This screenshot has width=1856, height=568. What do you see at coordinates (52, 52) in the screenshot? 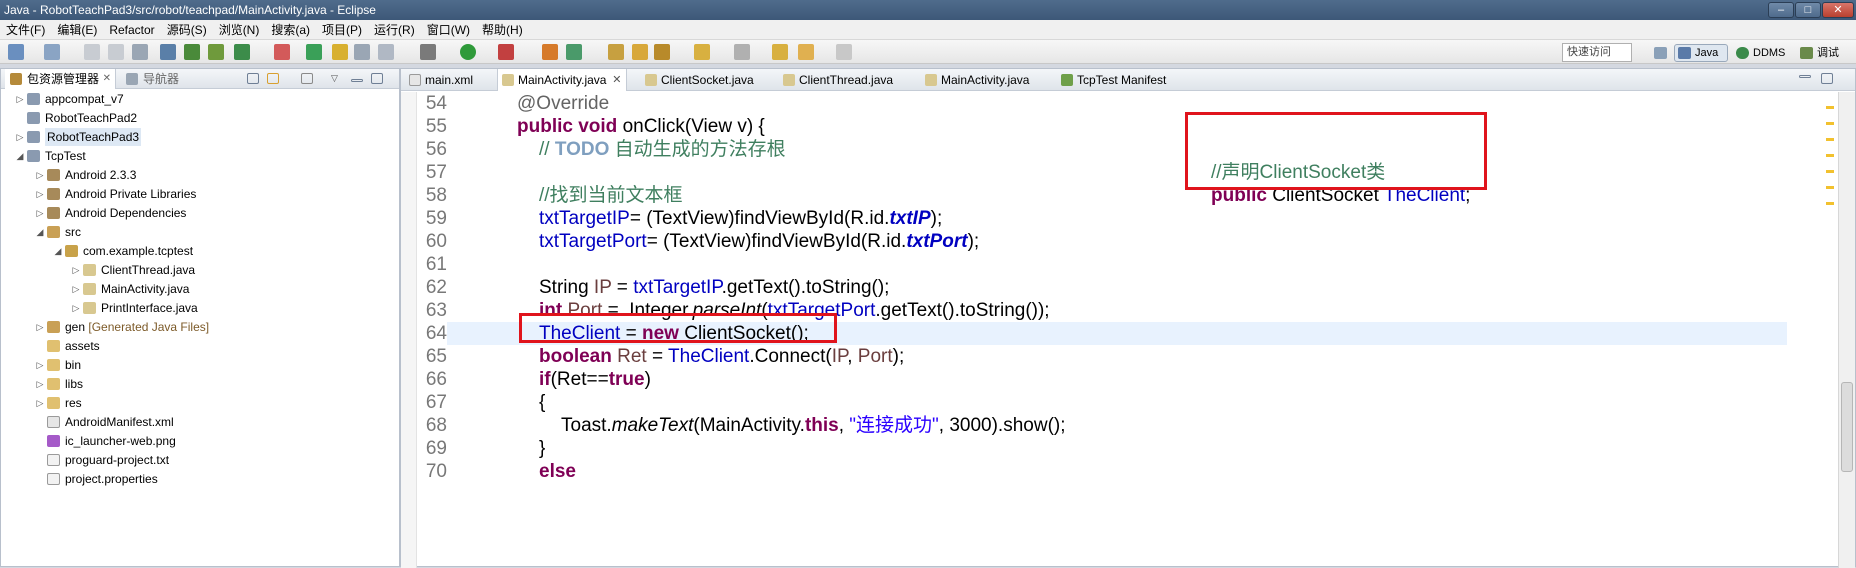
I see `new-project-icon` at bounding box center [52, 52].